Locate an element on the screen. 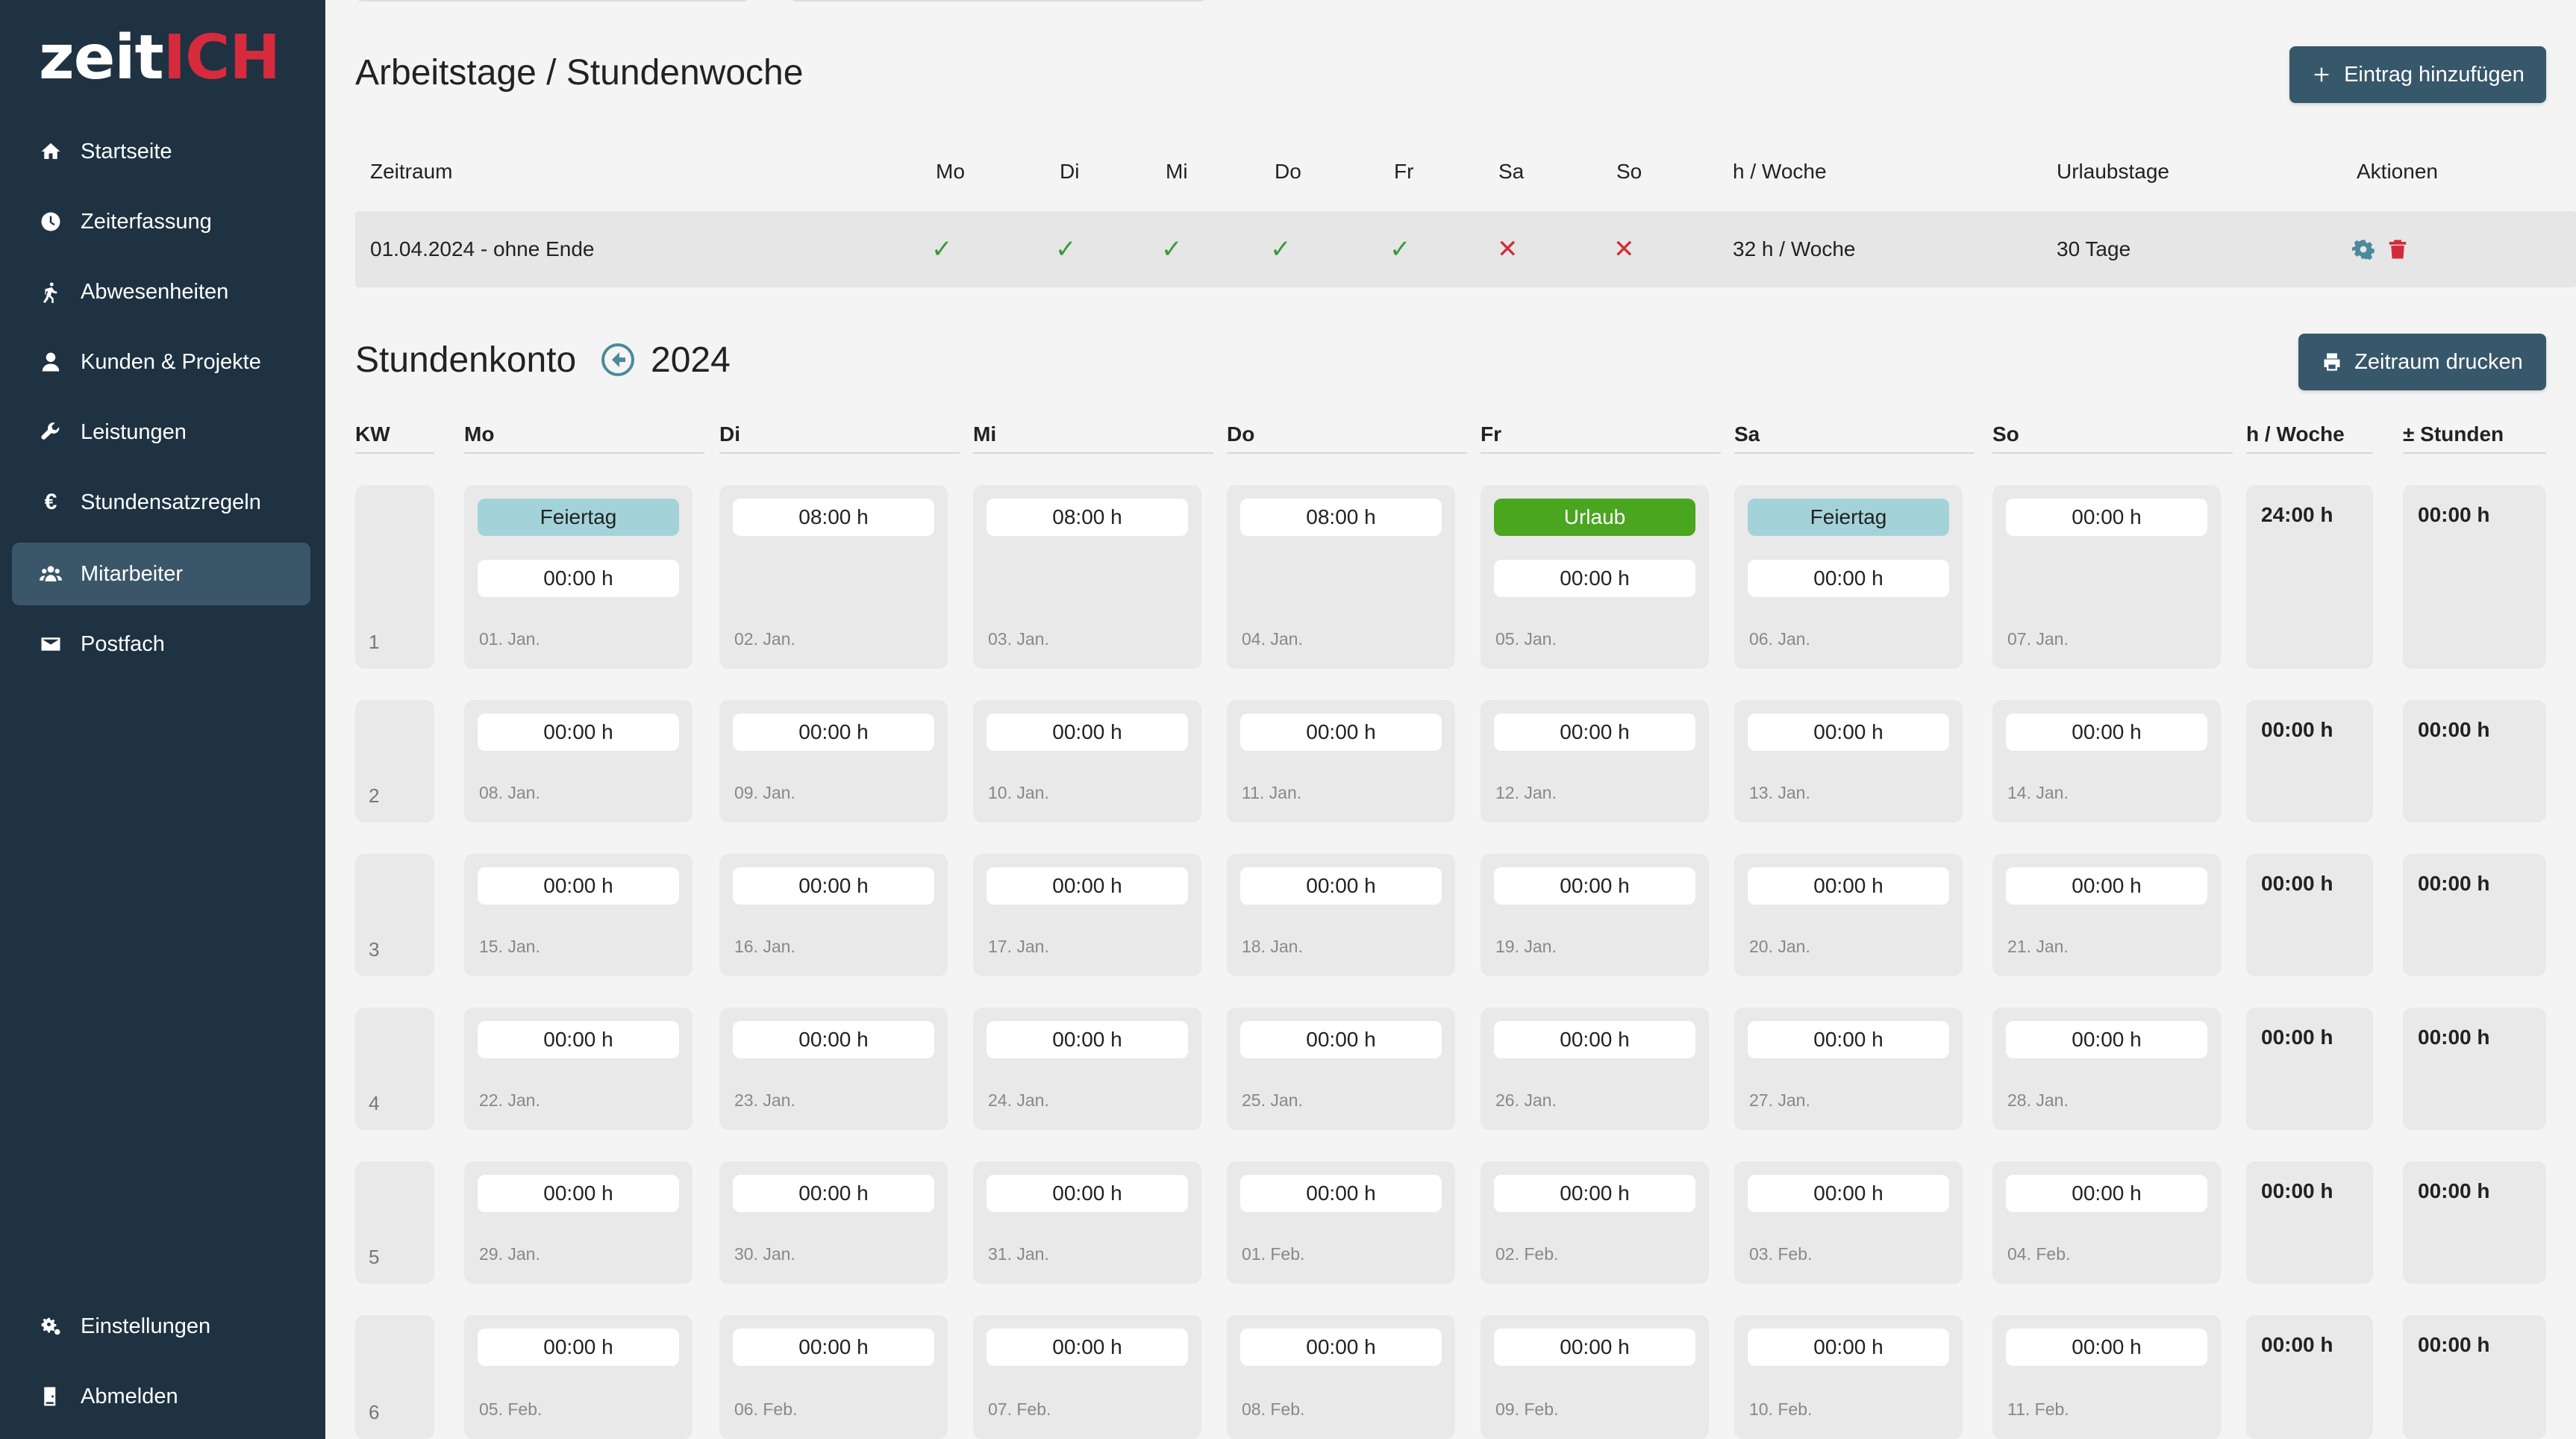 The height and width of the screenshot is (1439, 2576). sidebar-item-mitarbeiter: Mitarbeiter is located at coordinates (161, 574).